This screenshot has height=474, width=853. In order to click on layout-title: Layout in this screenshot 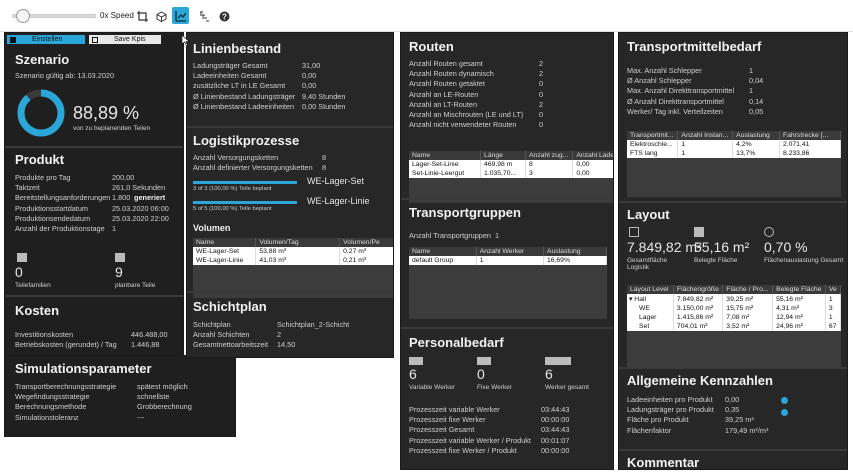, I will do `click(648, 214)`.